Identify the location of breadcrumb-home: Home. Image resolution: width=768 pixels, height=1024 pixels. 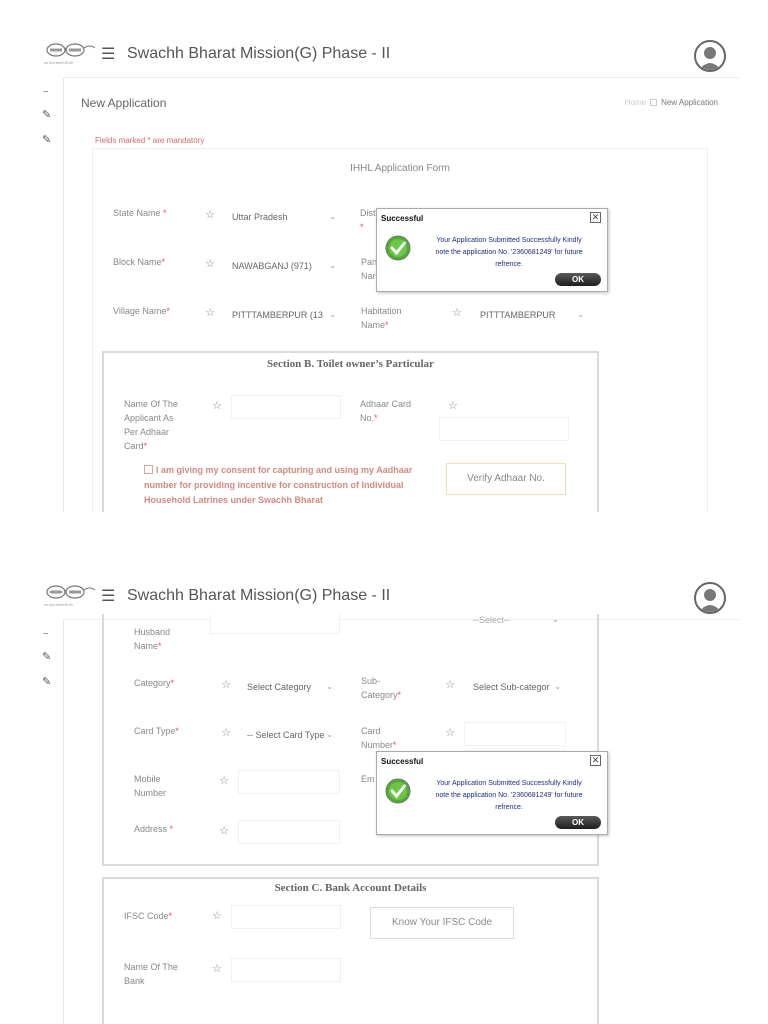
(635, 102).